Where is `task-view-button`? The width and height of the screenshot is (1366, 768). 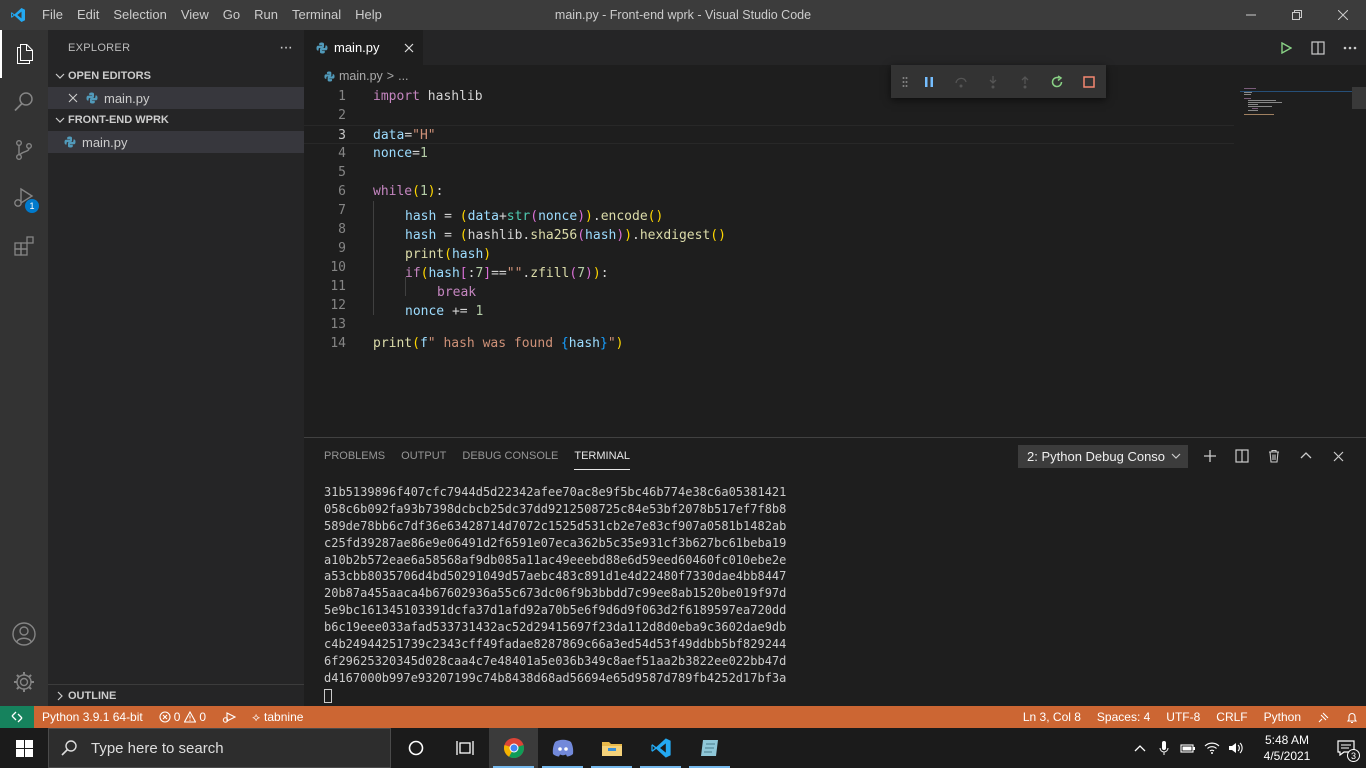 task-view-button is located at coordinates (464, 748).